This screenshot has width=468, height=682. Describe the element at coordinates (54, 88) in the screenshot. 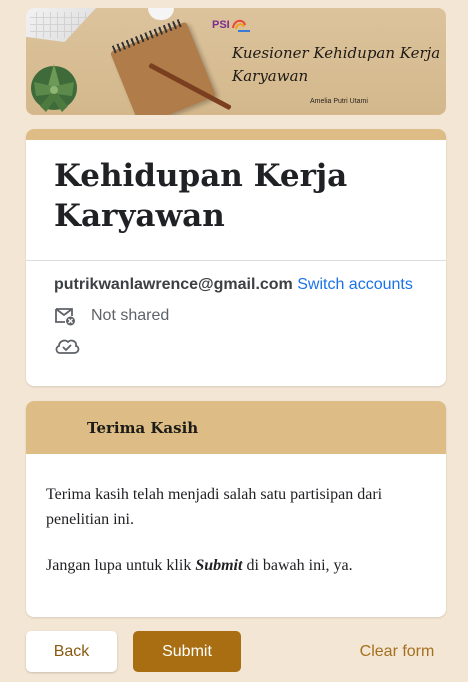

I see `succulent-icon` at that location.